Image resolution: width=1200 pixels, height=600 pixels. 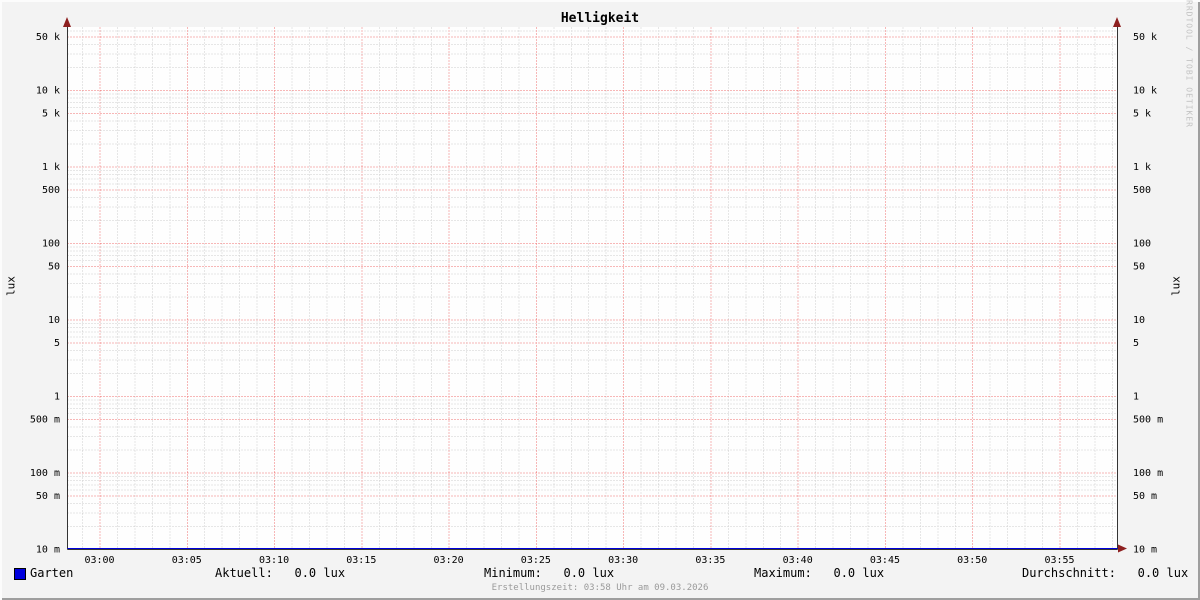 I want to click on x-tick-label: 03:05, so click(x=187, y=560).